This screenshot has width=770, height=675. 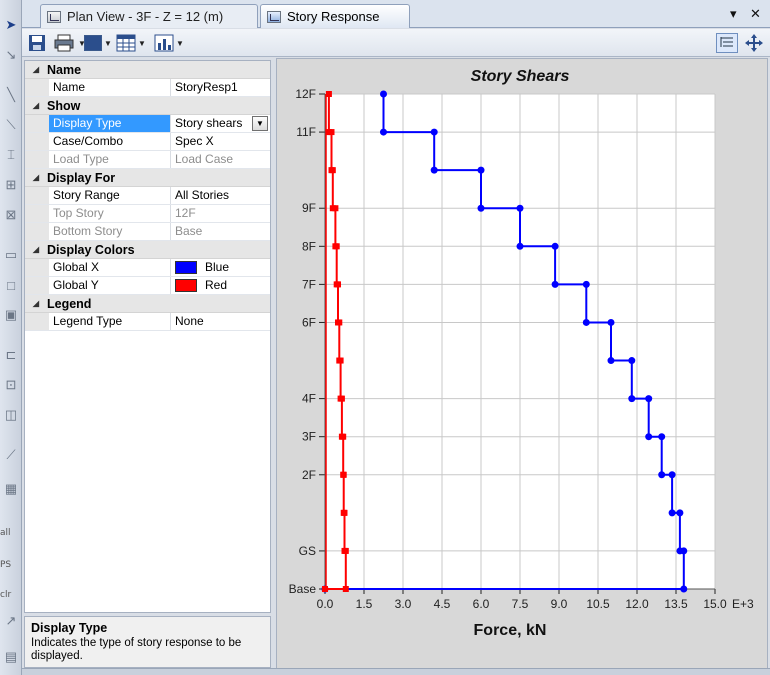 I want to click on status-icon: ▤, so click(x=11, y=657).